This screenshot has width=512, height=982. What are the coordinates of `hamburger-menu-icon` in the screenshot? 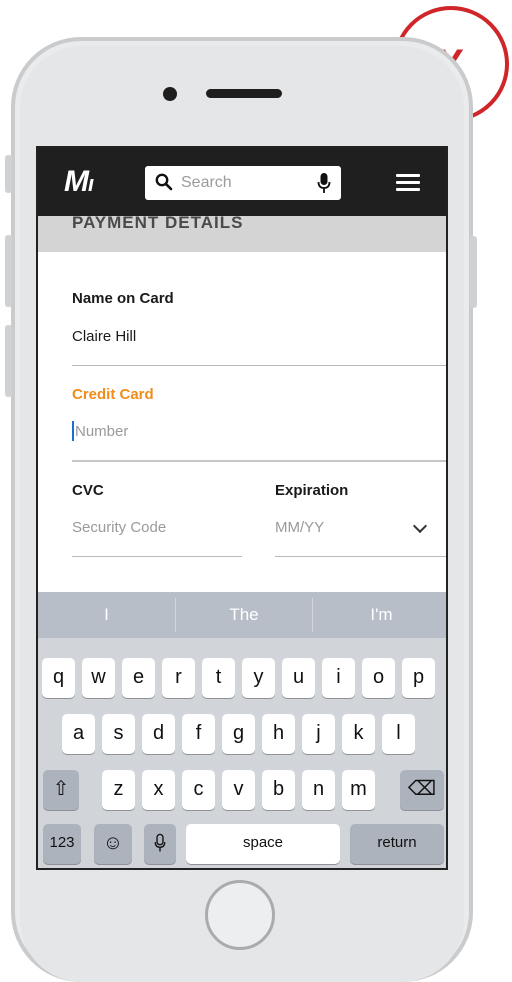 It's located at (408, 183).